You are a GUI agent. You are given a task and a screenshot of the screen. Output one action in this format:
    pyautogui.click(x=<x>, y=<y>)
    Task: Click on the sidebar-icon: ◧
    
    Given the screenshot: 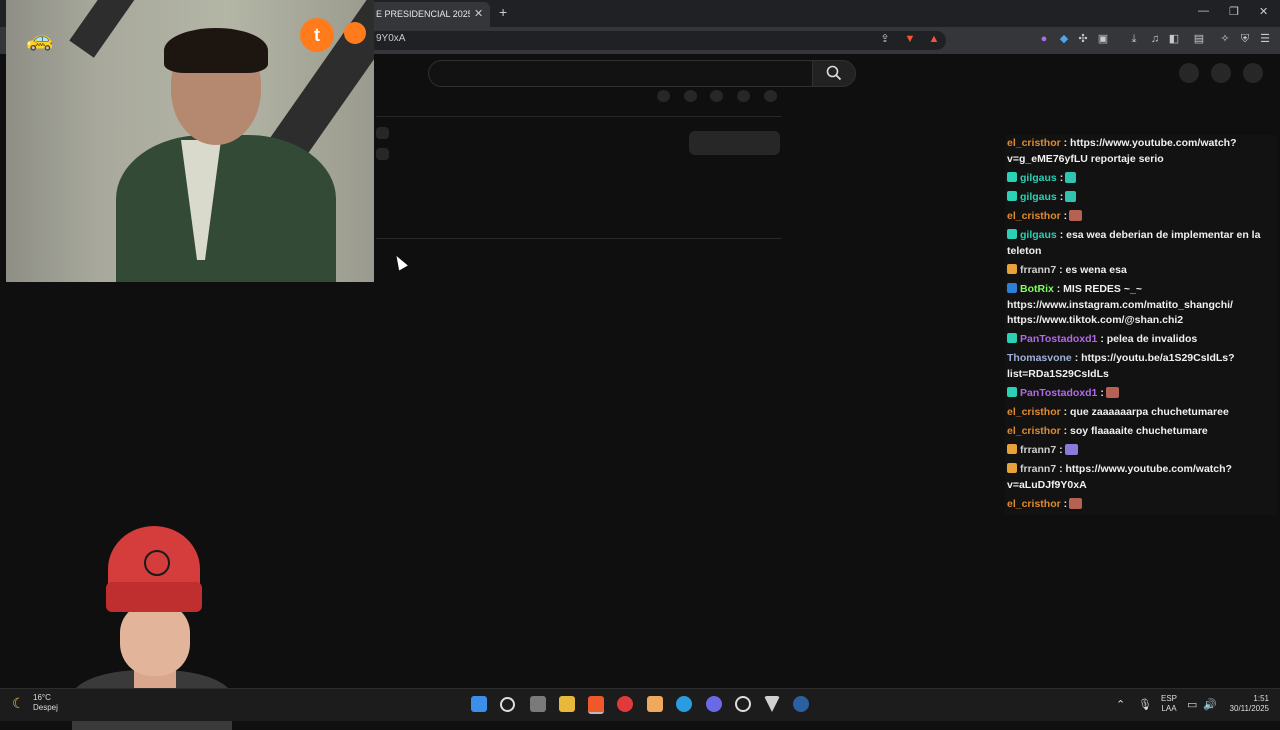 What is the action you would take?
    pyautogui.click(x=1174, y=39)
    